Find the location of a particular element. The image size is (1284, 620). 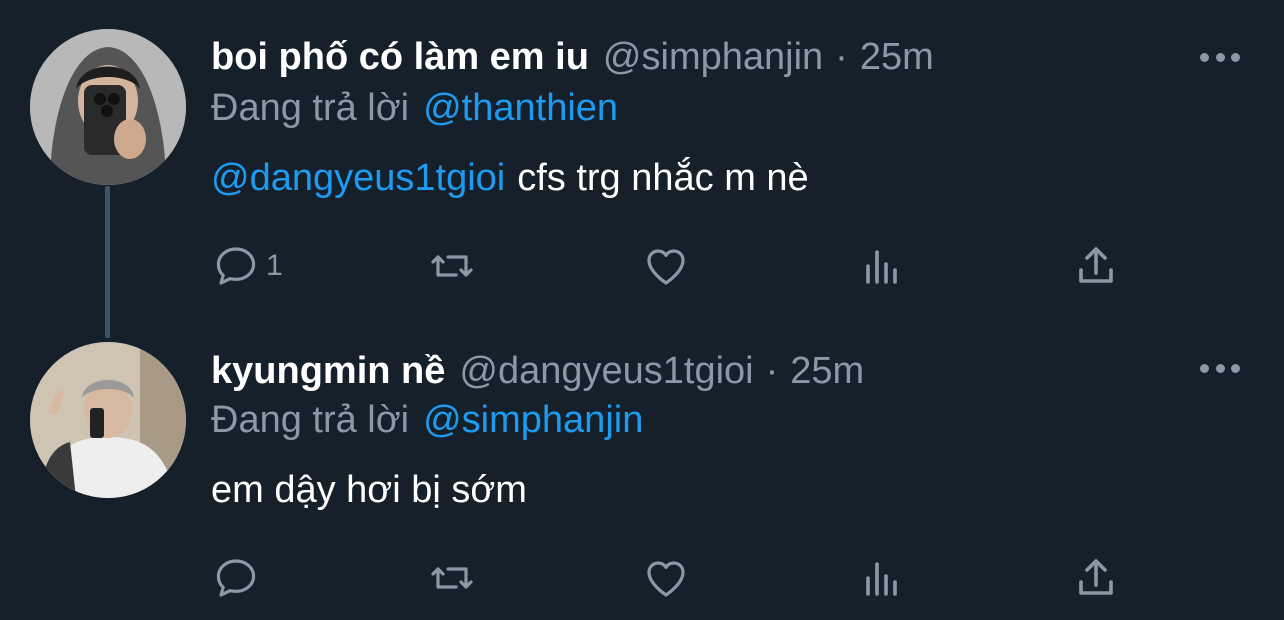

reply-button: 1 is located at coordinates (247, 266).